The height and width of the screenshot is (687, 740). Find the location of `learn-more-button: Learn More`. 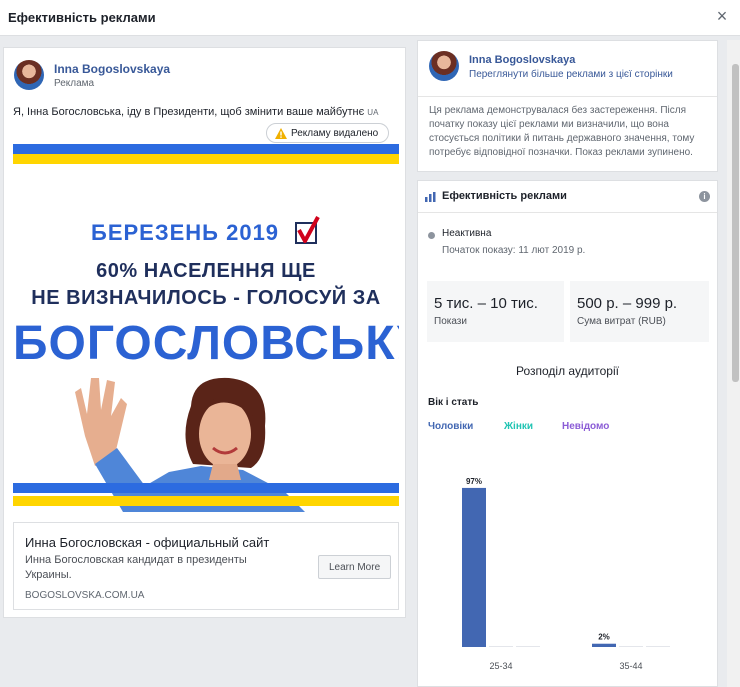

learn-more-button: Learn More is located at coordinates (355, 567).